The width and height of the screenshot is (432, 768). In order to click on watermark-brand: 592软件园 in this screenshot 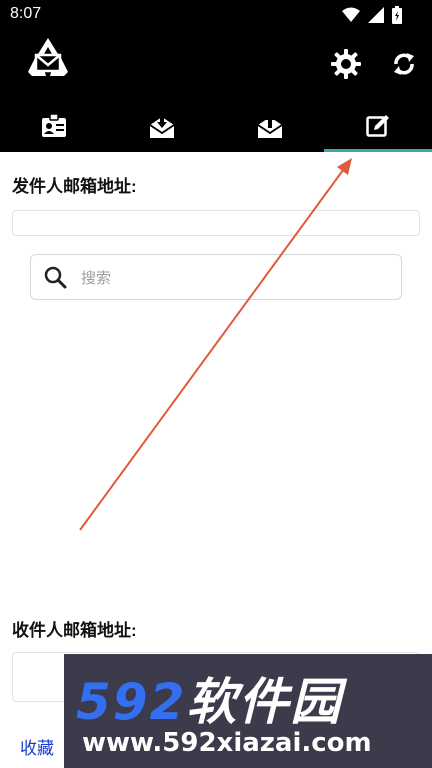, I will do `click(209, 698)`.